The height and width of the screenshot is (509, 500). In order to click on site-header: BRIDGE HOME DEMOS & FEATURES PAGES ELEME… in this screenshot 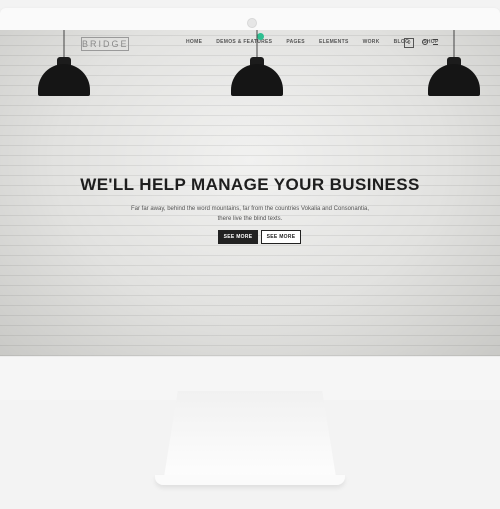, I will do `click(250, 42)`.